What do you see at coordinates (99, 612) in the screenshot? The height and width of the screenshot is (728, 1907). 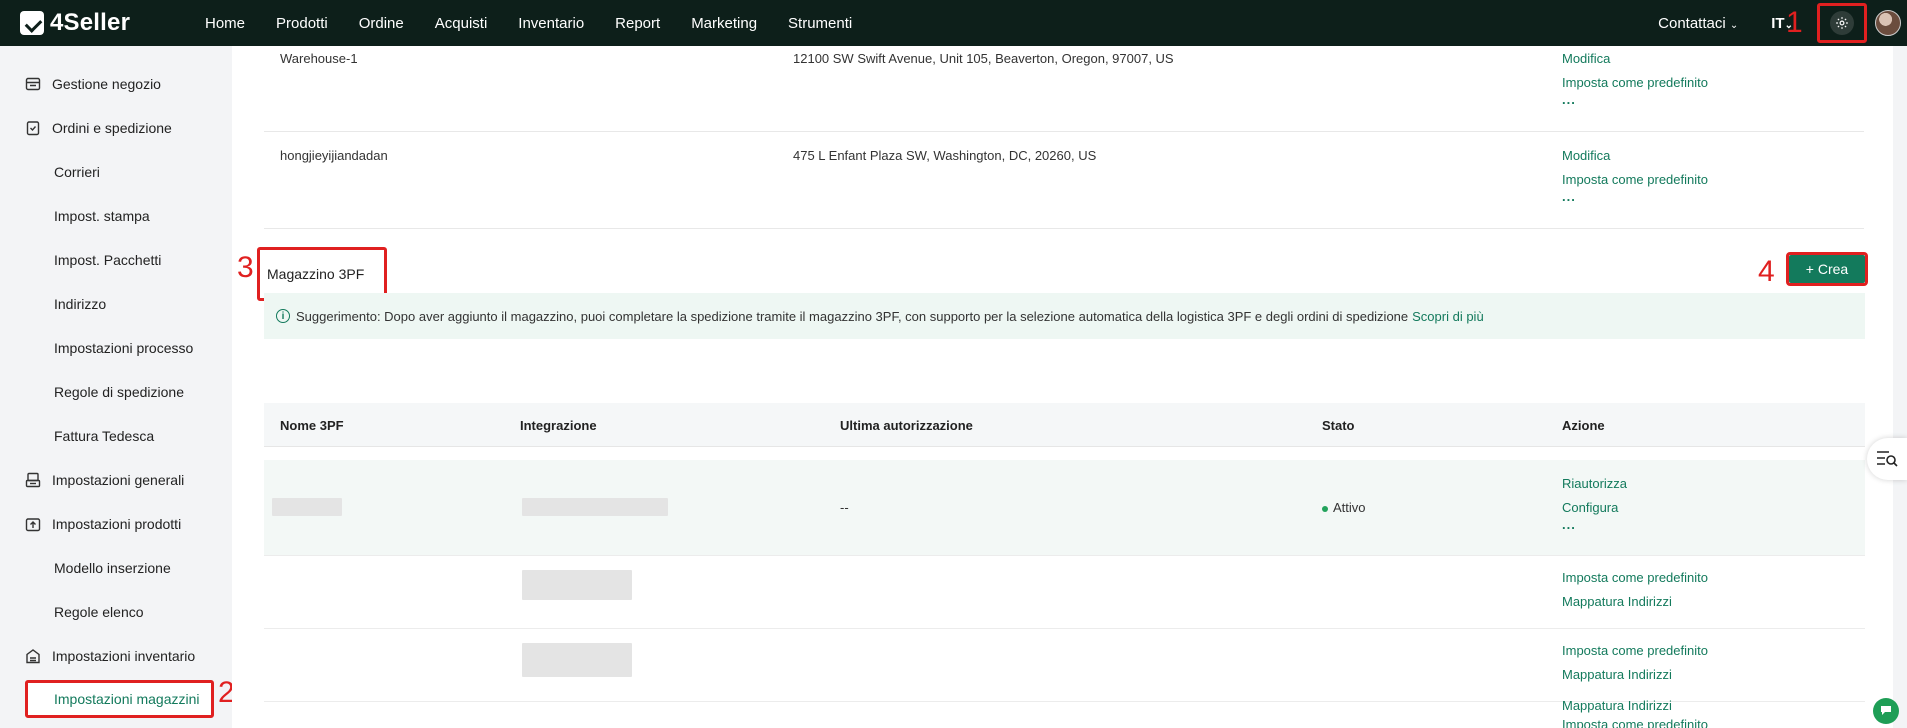 I see `sidebar-item-label: Regole elenco` at bounding box center [99, 612].